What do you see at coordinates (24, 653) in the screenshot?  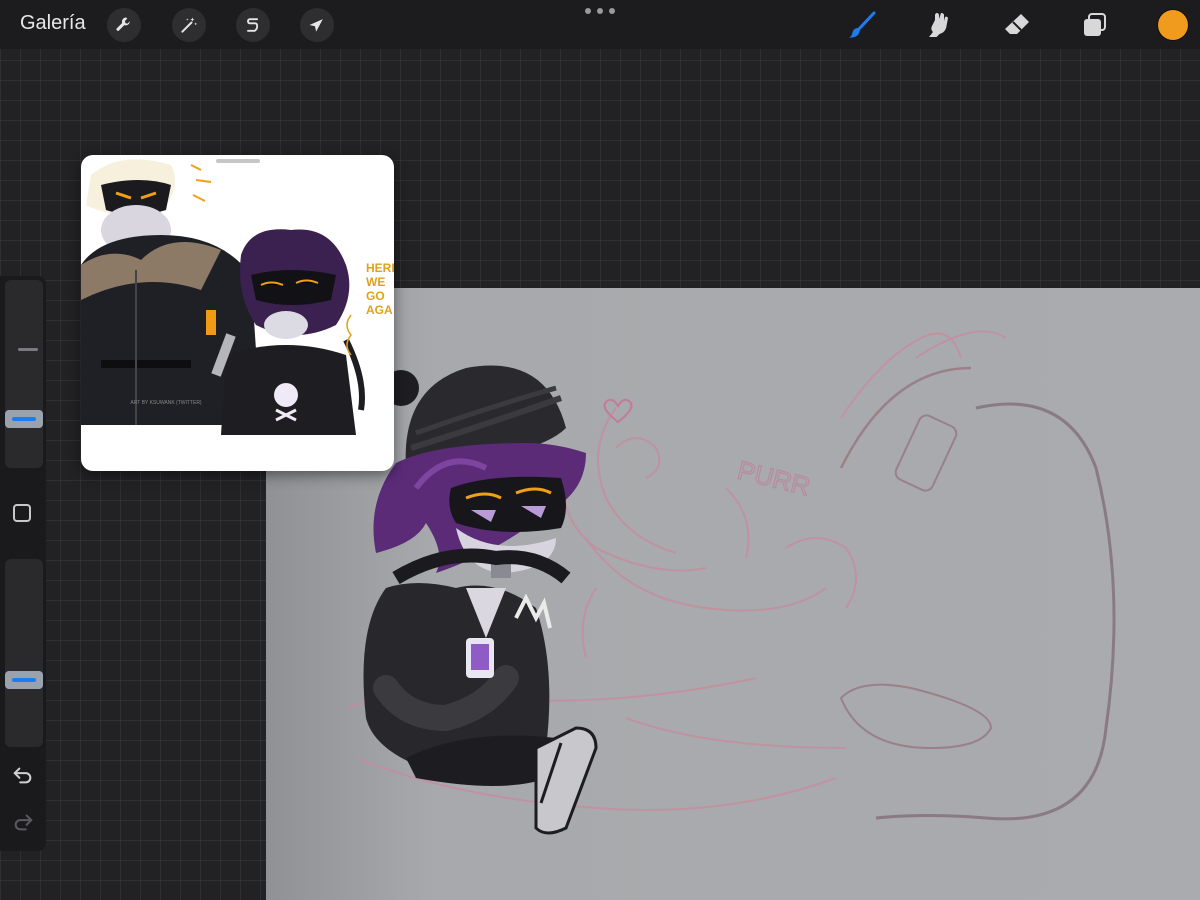 I see `opacity-slider` at bounding box center [24, 653].